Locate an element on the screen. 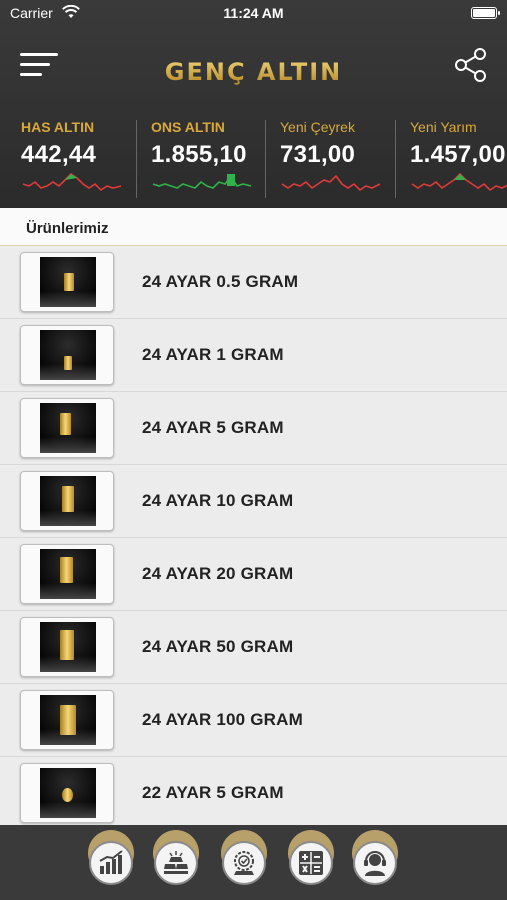 The width and height of the screenshot is (507, 900). product-row: 24 AYAR 10 GRAM is located at coordinates (253, 501).